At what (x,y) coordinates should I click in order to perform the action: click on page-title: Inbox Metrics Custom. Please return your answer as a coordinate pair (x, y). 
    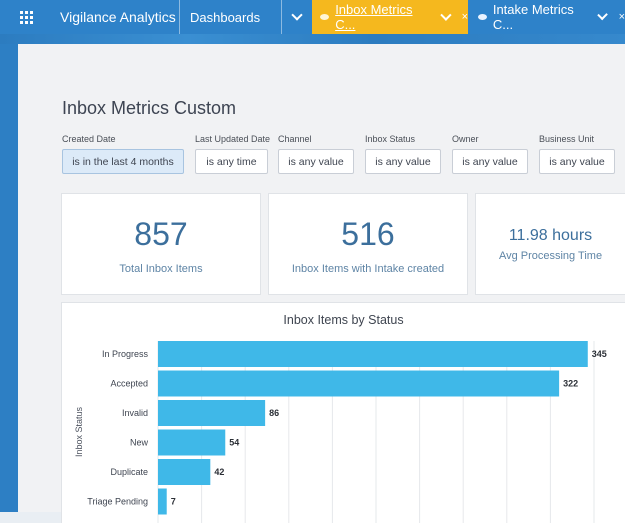
    Looking at the image, I should click on (149, 108).